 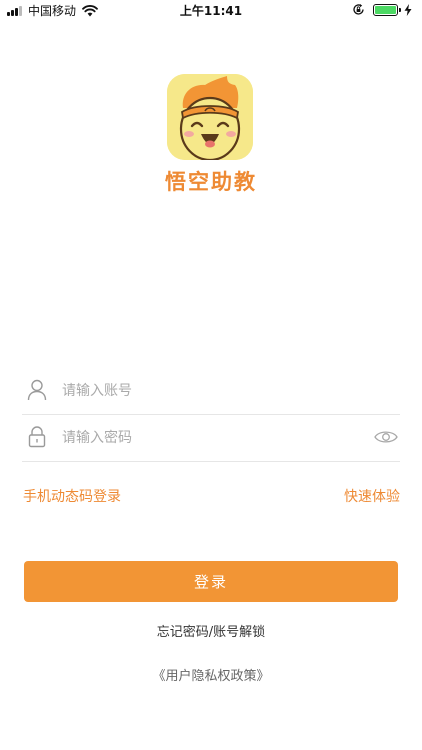 What do you see at coordinates (358, 9) in the screenshot?
I see `rotation-lock-icon` at bounding box center [358, 9].